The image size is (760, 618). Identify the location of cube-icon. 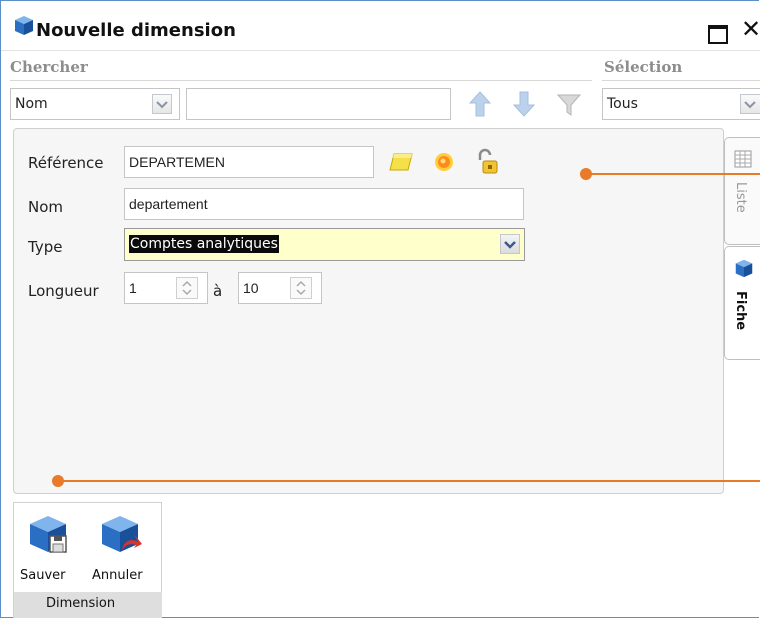
(24, 25).